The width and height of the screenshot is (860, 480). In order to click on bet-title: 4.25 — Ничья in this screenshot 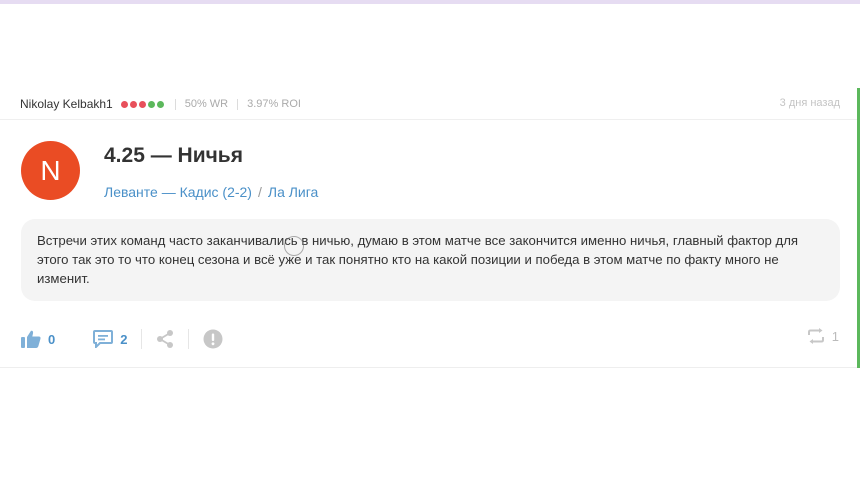, I will do `click(173, 155)`.